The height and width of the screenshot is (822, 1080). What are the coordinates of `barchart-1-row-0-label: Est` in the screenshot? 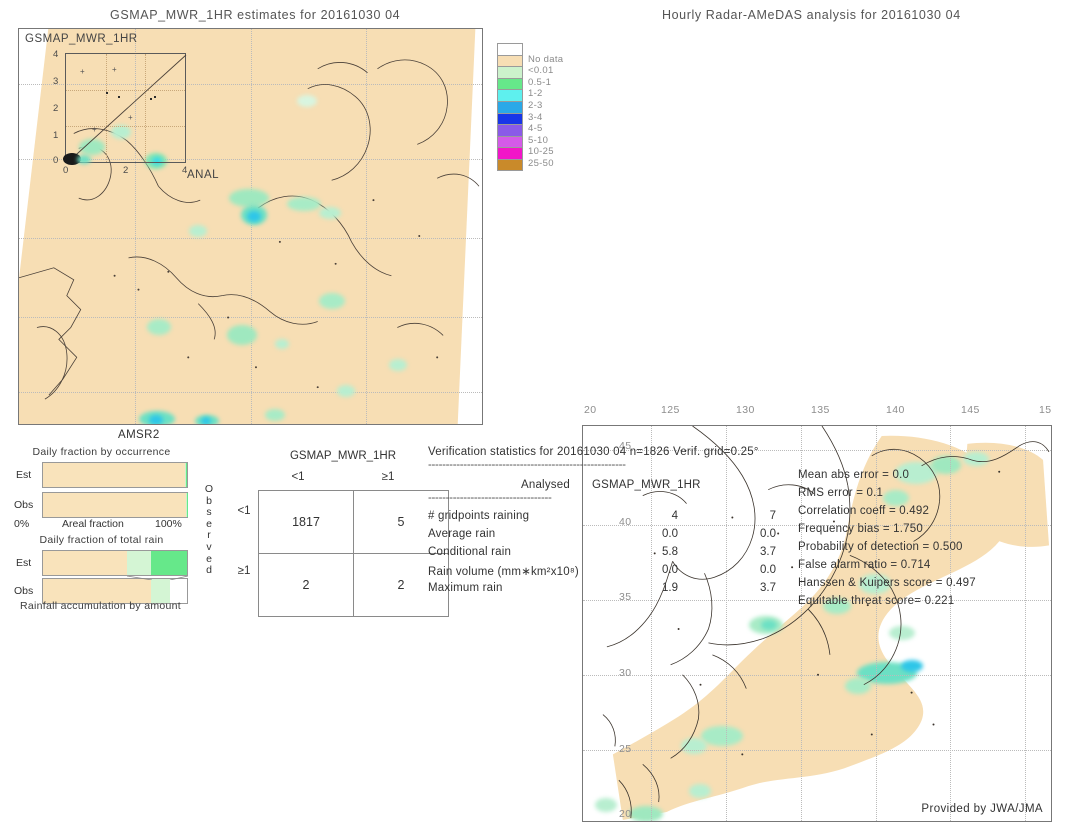 It's located at (23, 475).